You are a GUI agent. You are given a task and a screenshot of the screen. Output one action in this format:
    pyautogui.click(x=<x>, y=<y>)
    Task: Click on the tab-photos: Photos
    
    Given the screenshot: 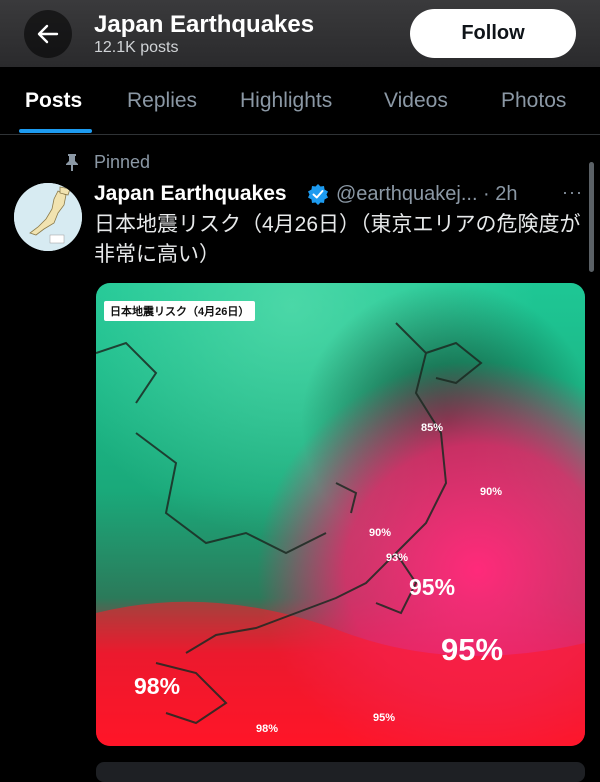 What is the action you would take?
    pyautogui.click(x=533, y=101)
    